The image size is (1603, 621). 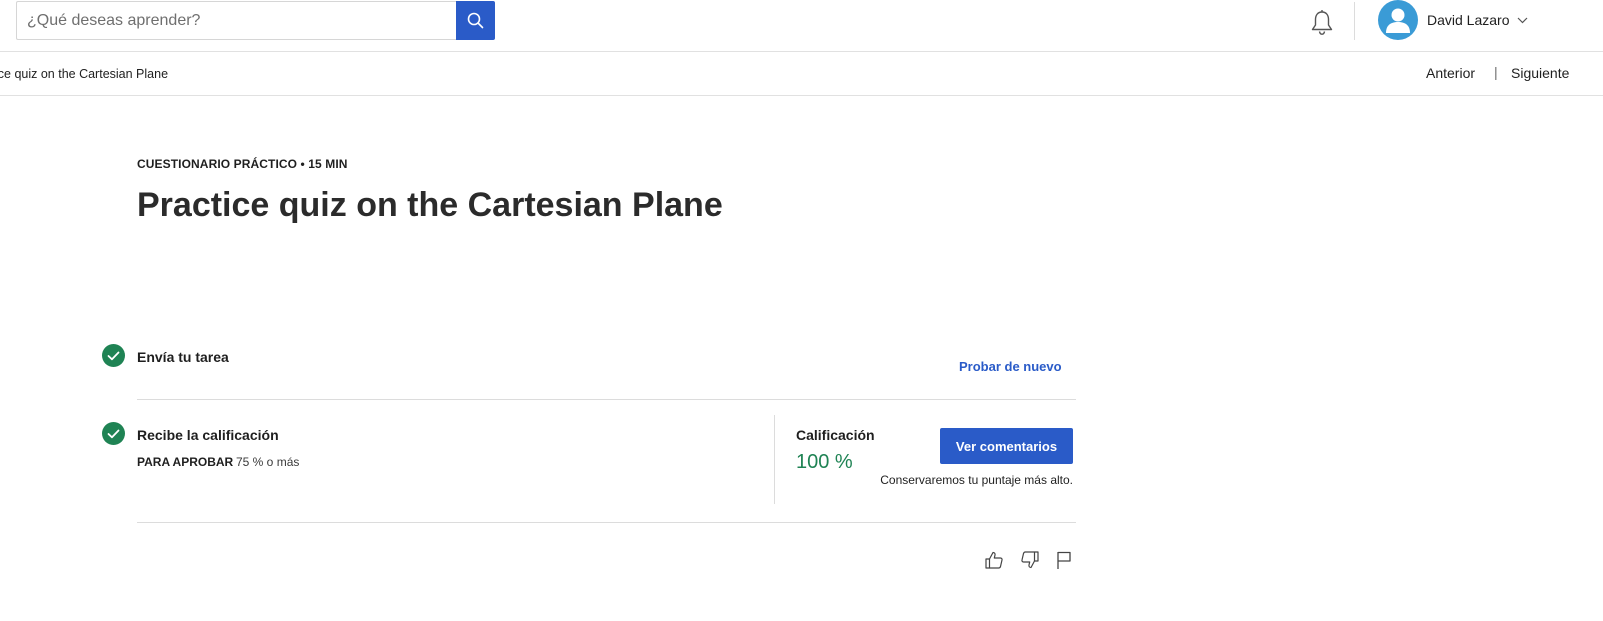 I want to click on highest-score-note: Conservaremos tu puntaje más alto., so click(x=976, y=480).